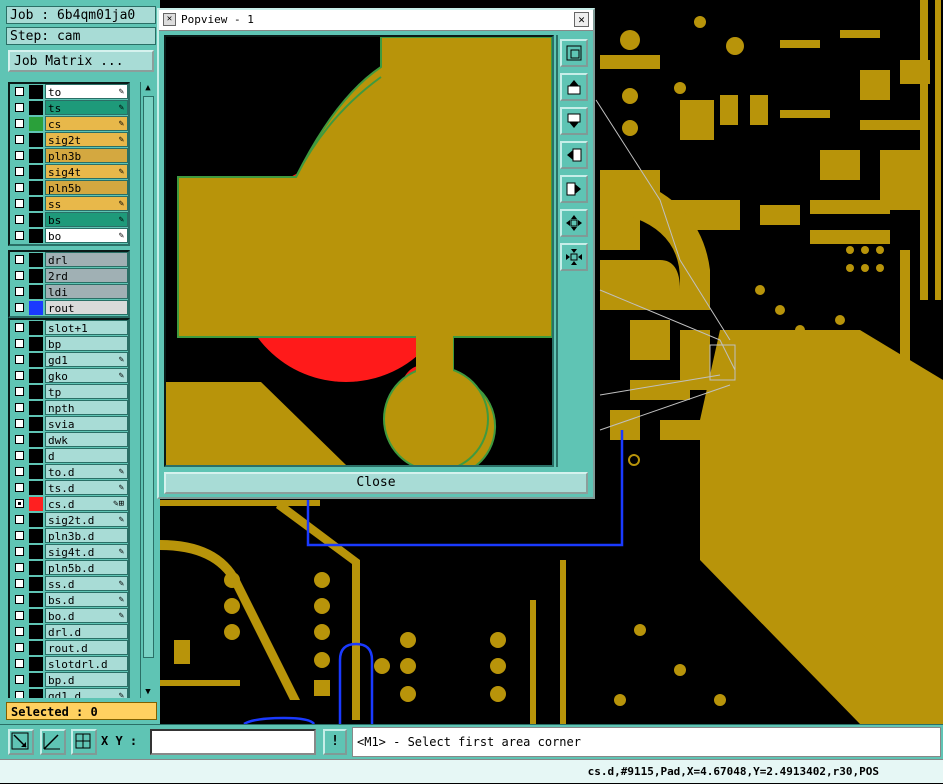 This screenshot has width=943, height=784. What do you see at coordinates (86, 471) in the screenshot?
I see `layer-name: to.d ✎` at bounding box center [86, 471].